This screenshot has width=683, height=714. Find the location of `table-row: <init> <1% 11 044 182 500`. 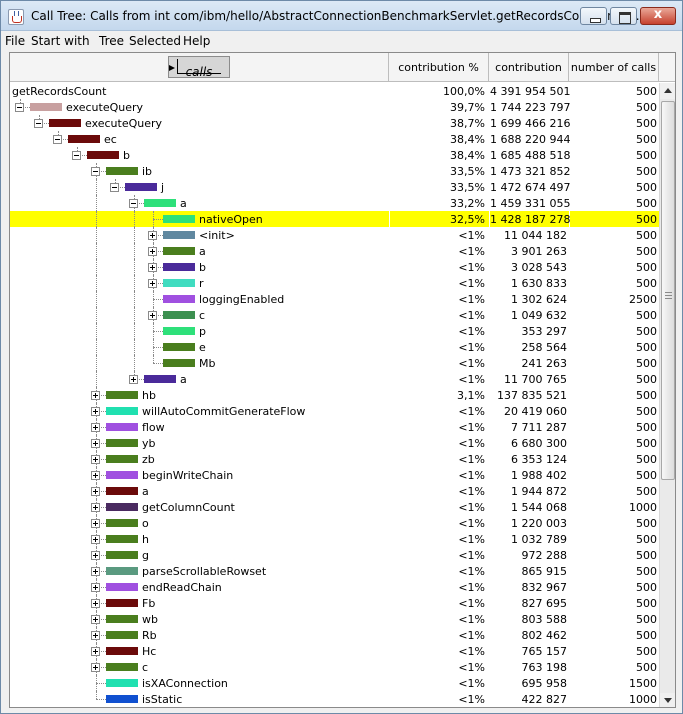

table-row: <init> <1% 11 044 182 500 is located at coordinates (334, 235).